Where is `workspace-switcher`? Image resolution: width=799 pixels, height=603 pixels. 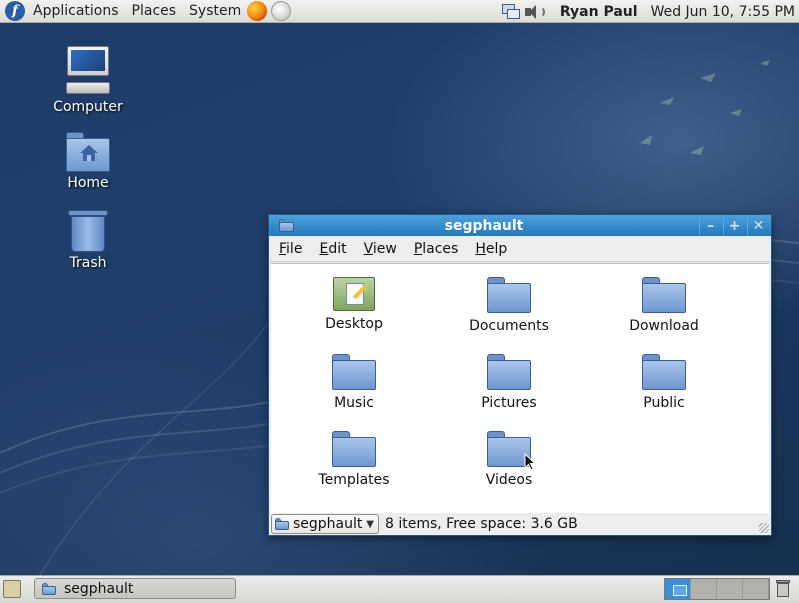 workspace-switcher is located at coordinates (717, 589).